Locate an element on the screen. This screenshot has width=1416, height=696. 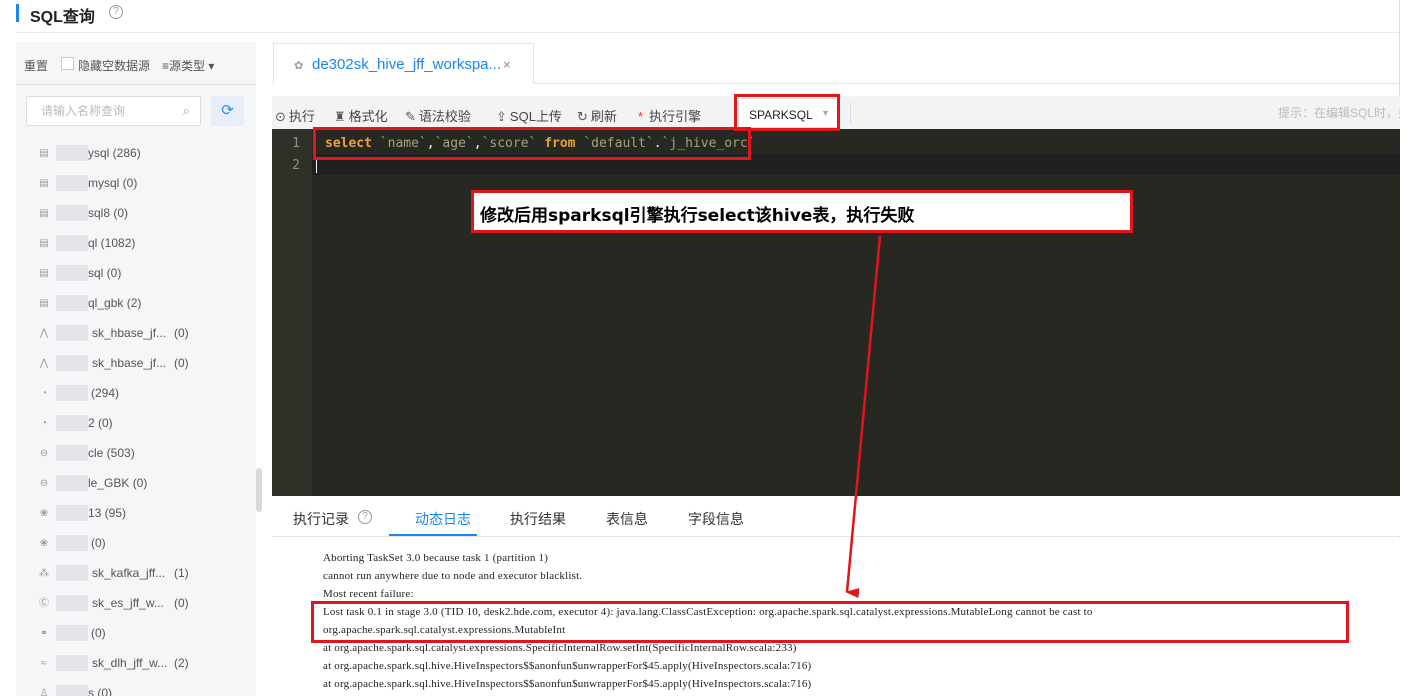
source-type-dropdown: ≡源类型 ▾ is located at coordinates (188, 65).